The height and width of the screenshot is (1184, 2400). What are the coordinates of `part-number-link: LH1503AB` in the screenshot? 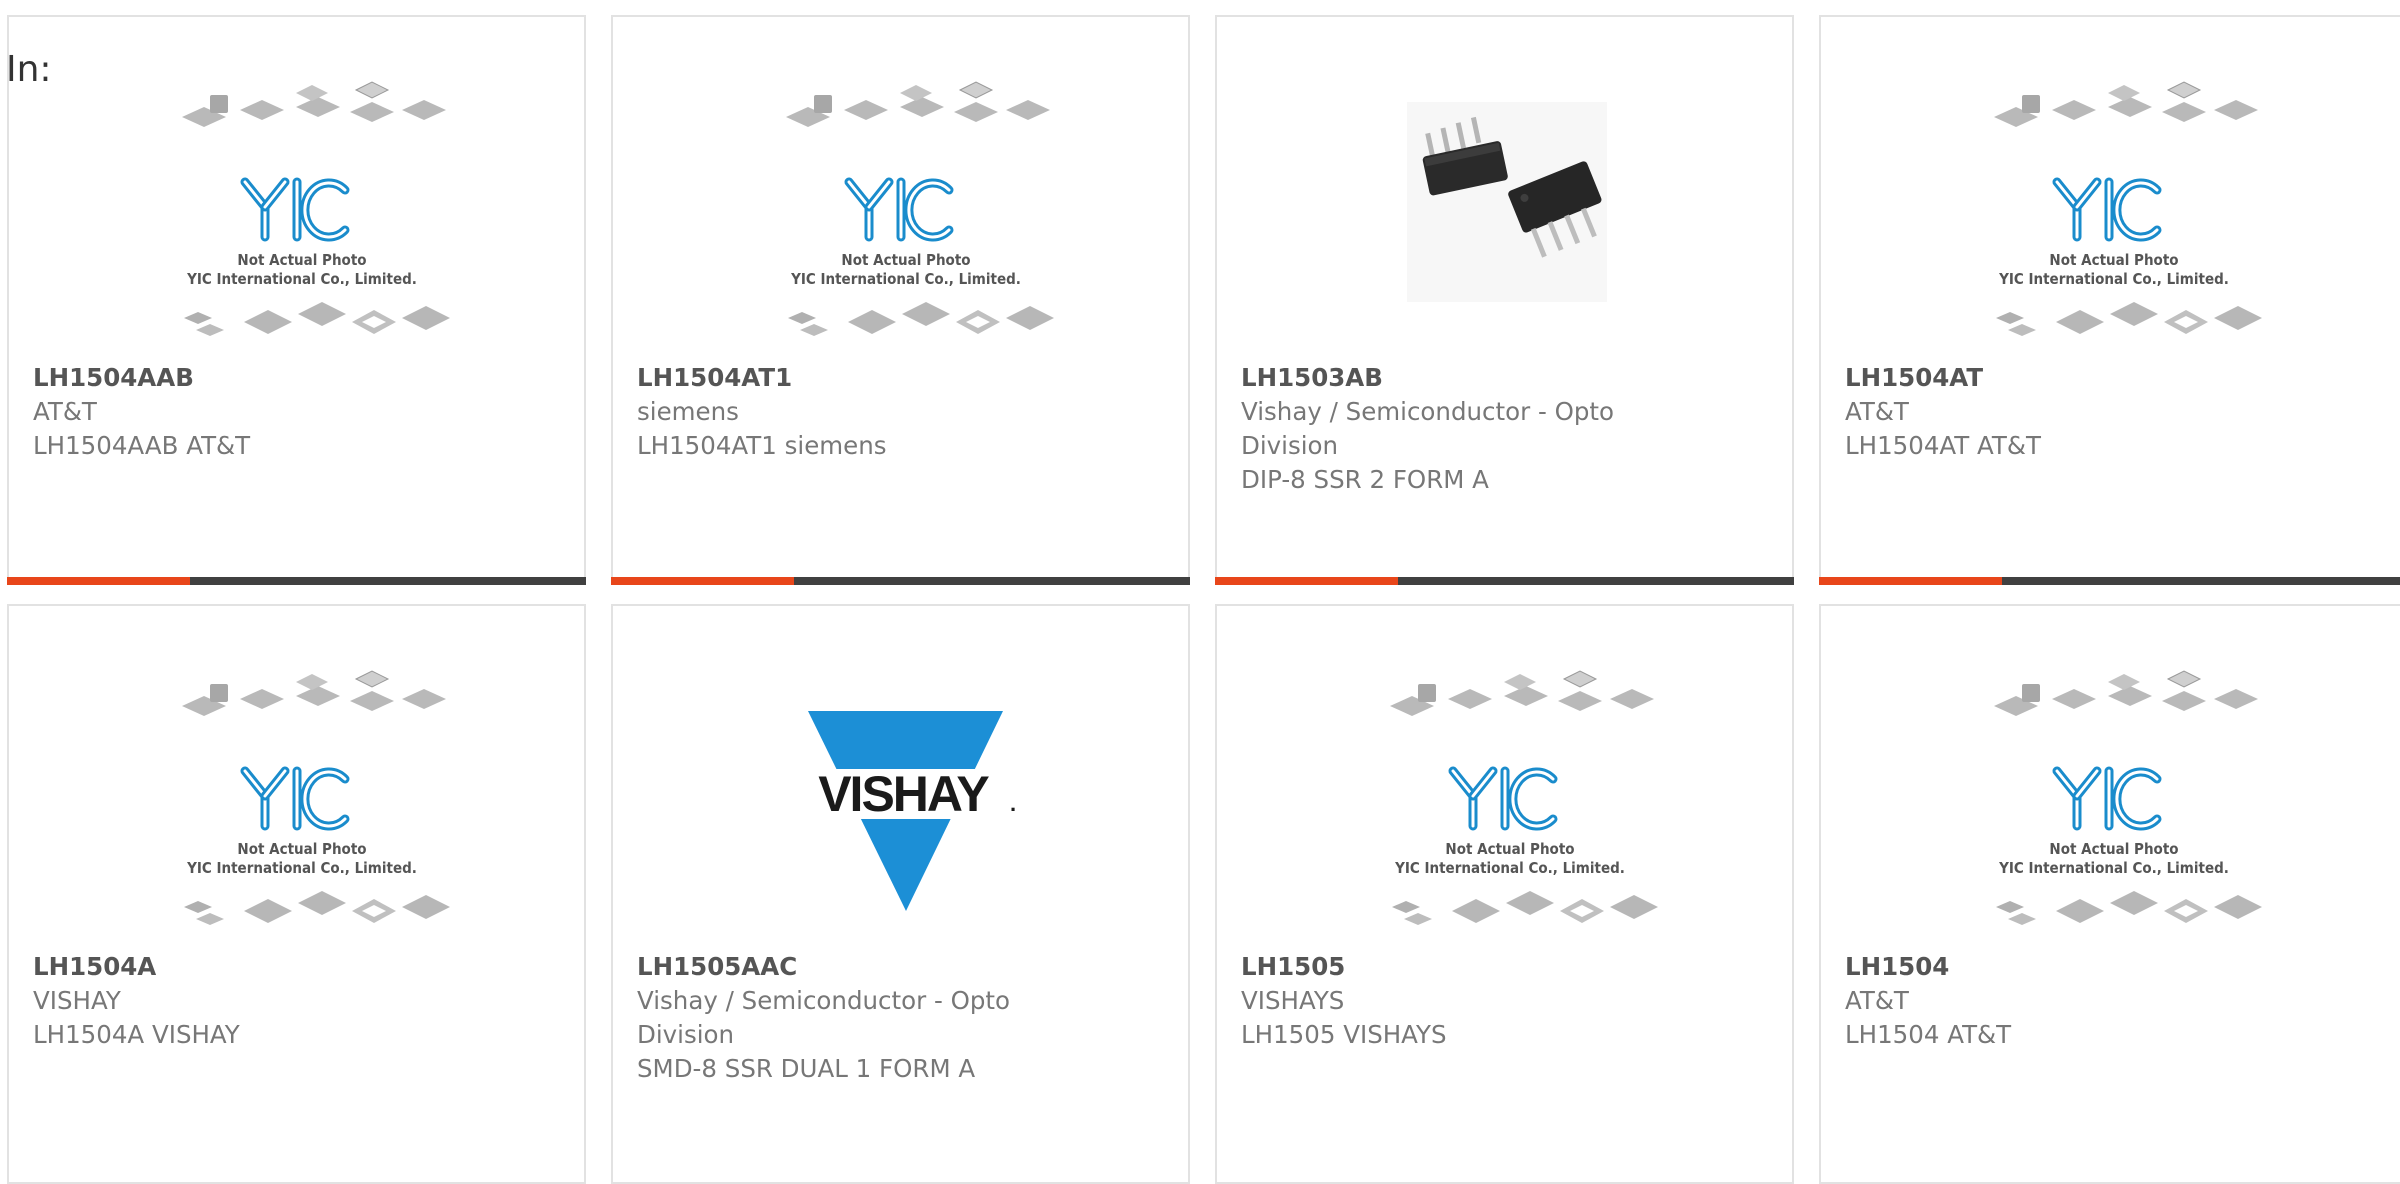 It's located at (1441, 378).